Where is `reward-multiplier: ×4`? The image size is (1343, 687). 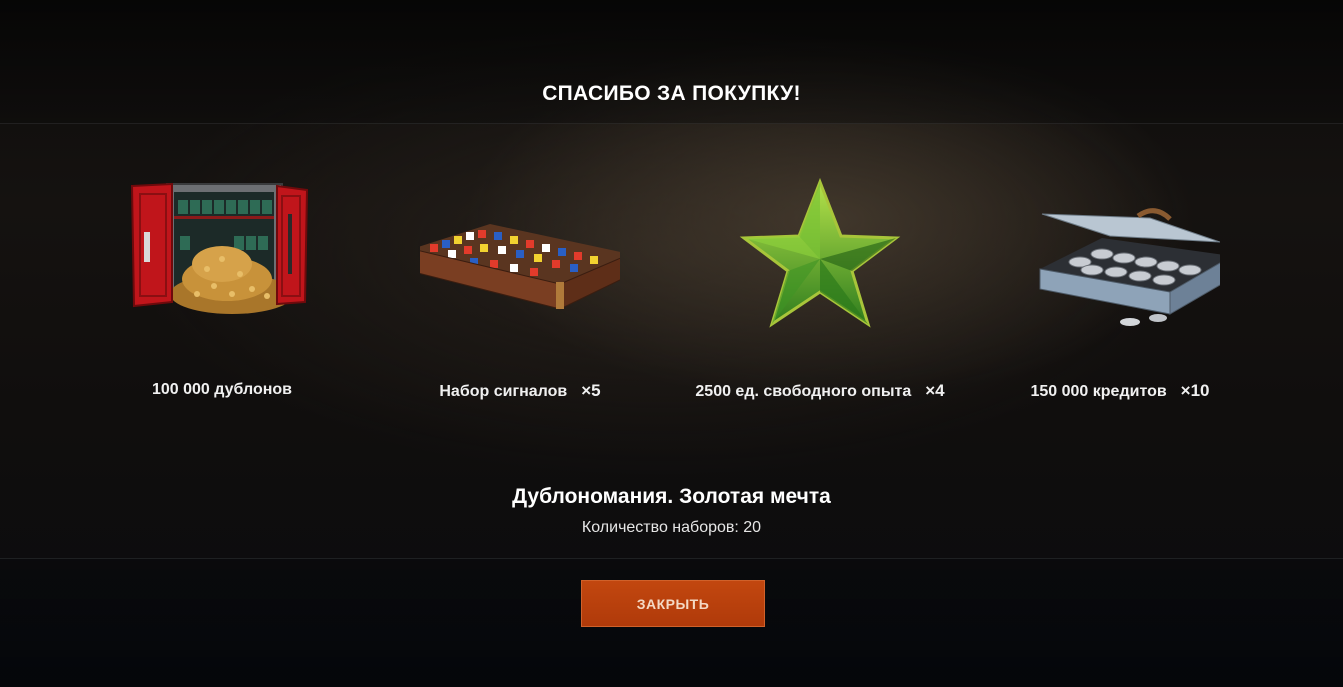
reward-multiplier: ×4 is located at coordinates (935, 390).